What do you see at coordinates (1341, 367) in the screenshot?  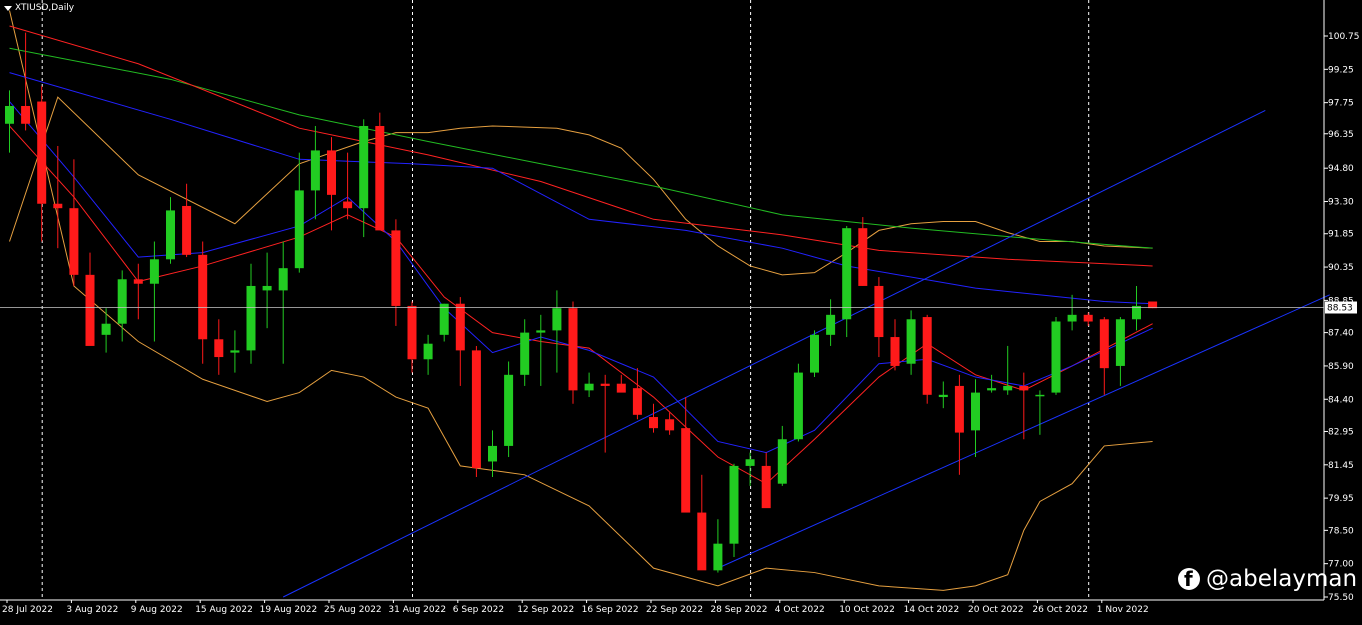 I see `y-tick-label: 85.90` at bounding box center [1341, 367].